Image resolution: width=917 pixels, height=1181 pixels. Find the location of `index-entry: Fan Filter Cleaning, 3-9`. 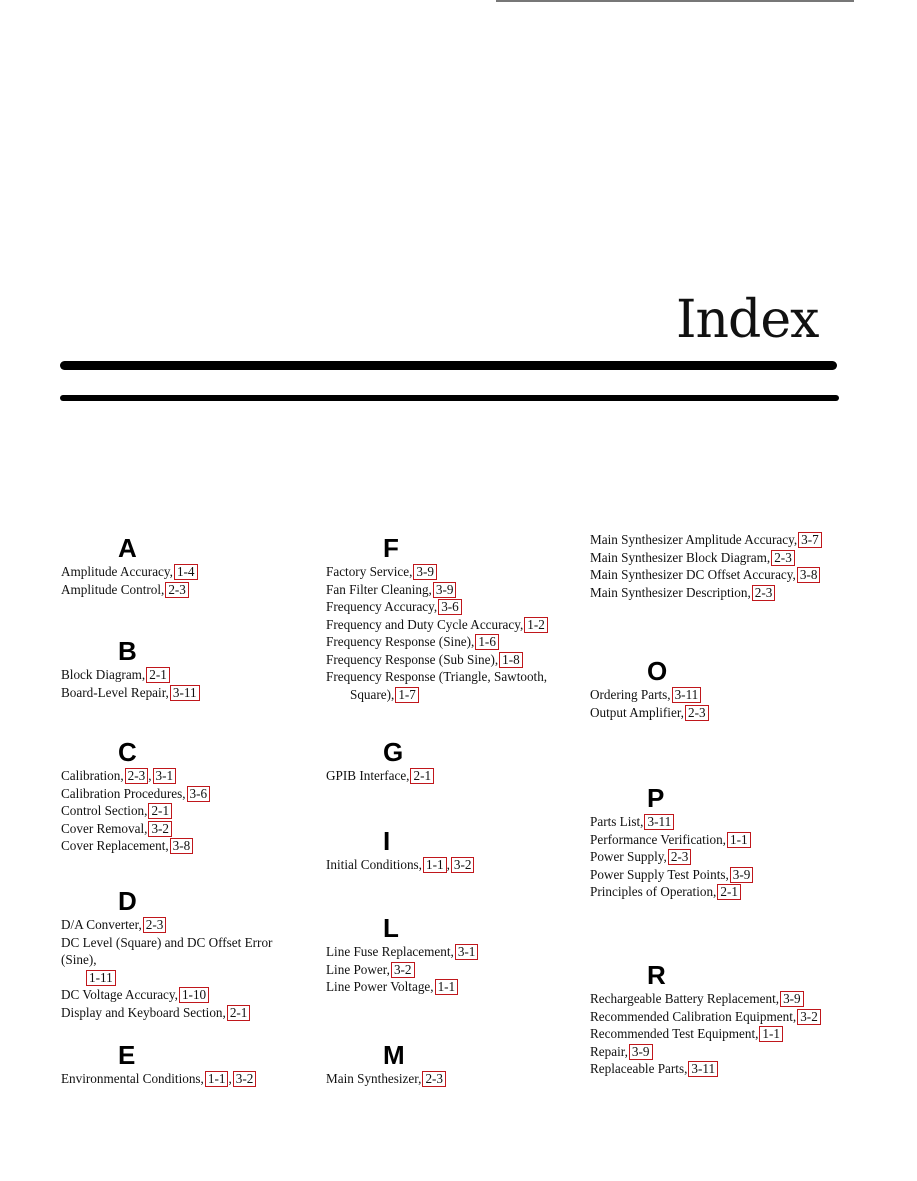

index-entry: Fan Filter Cleaning, 3-9 is located at coordinates (461, 590).